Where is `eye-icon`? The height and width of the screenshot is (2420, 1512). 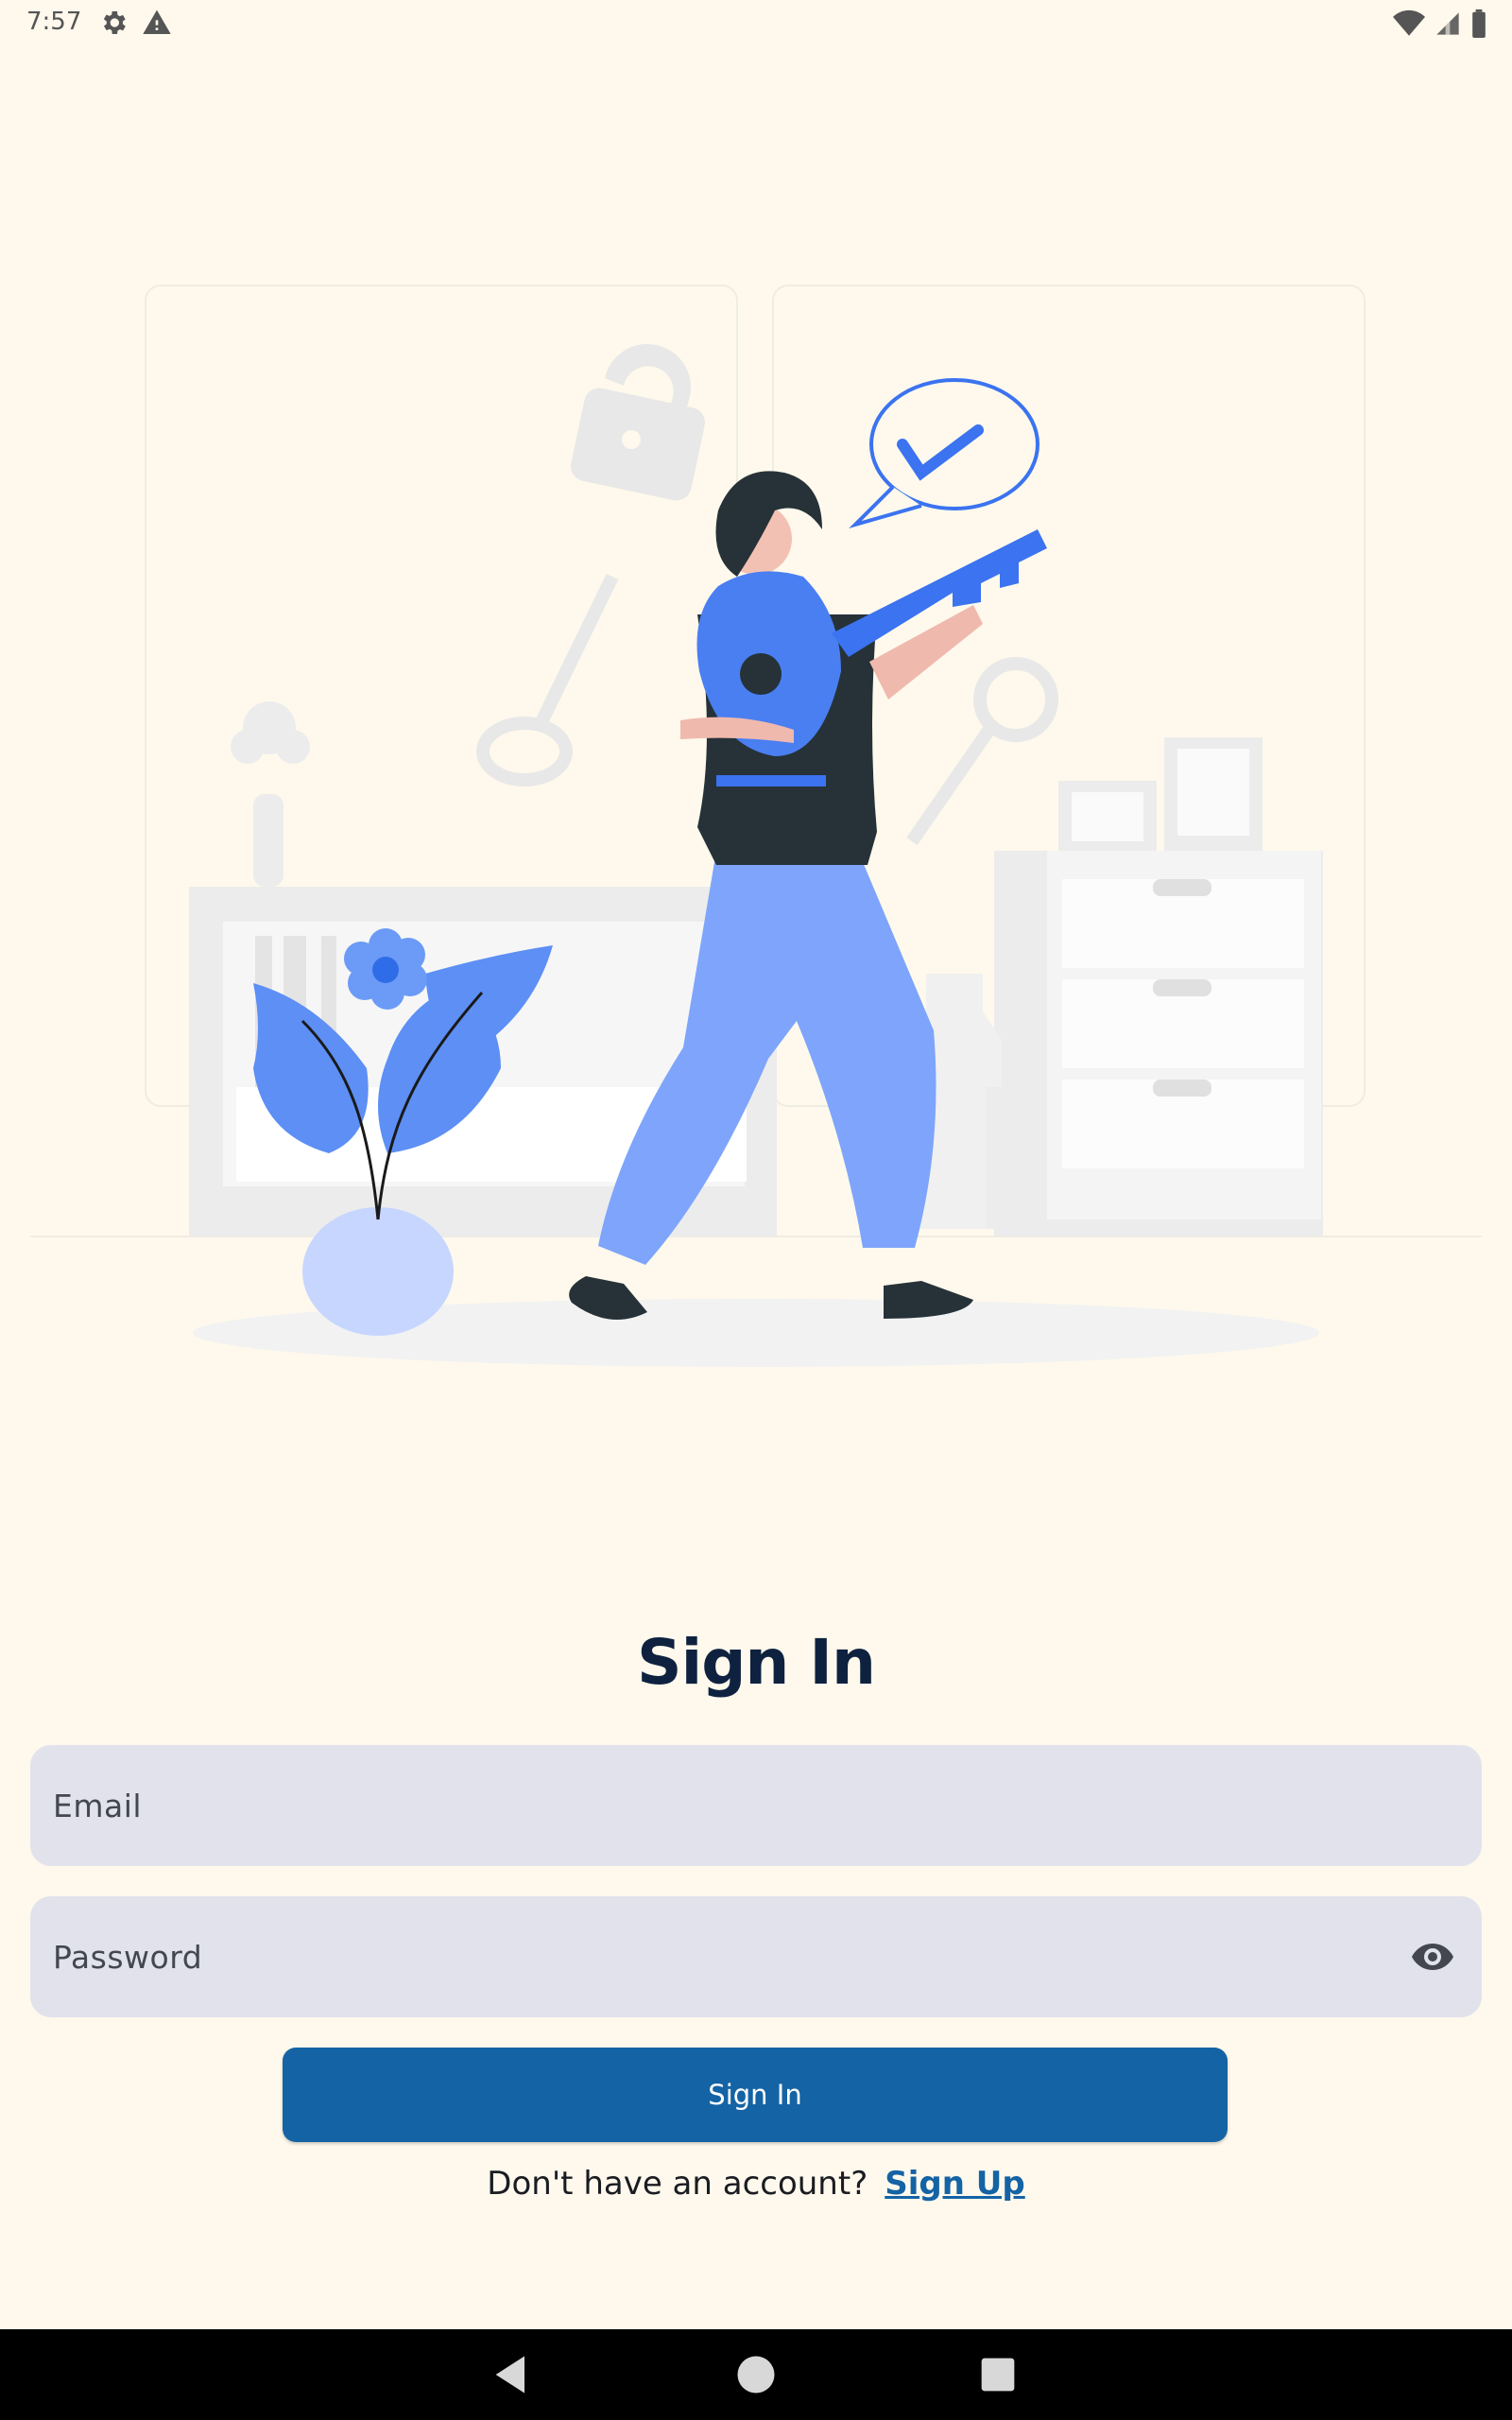 eye-icon is located at coordinates (1432, 1956).